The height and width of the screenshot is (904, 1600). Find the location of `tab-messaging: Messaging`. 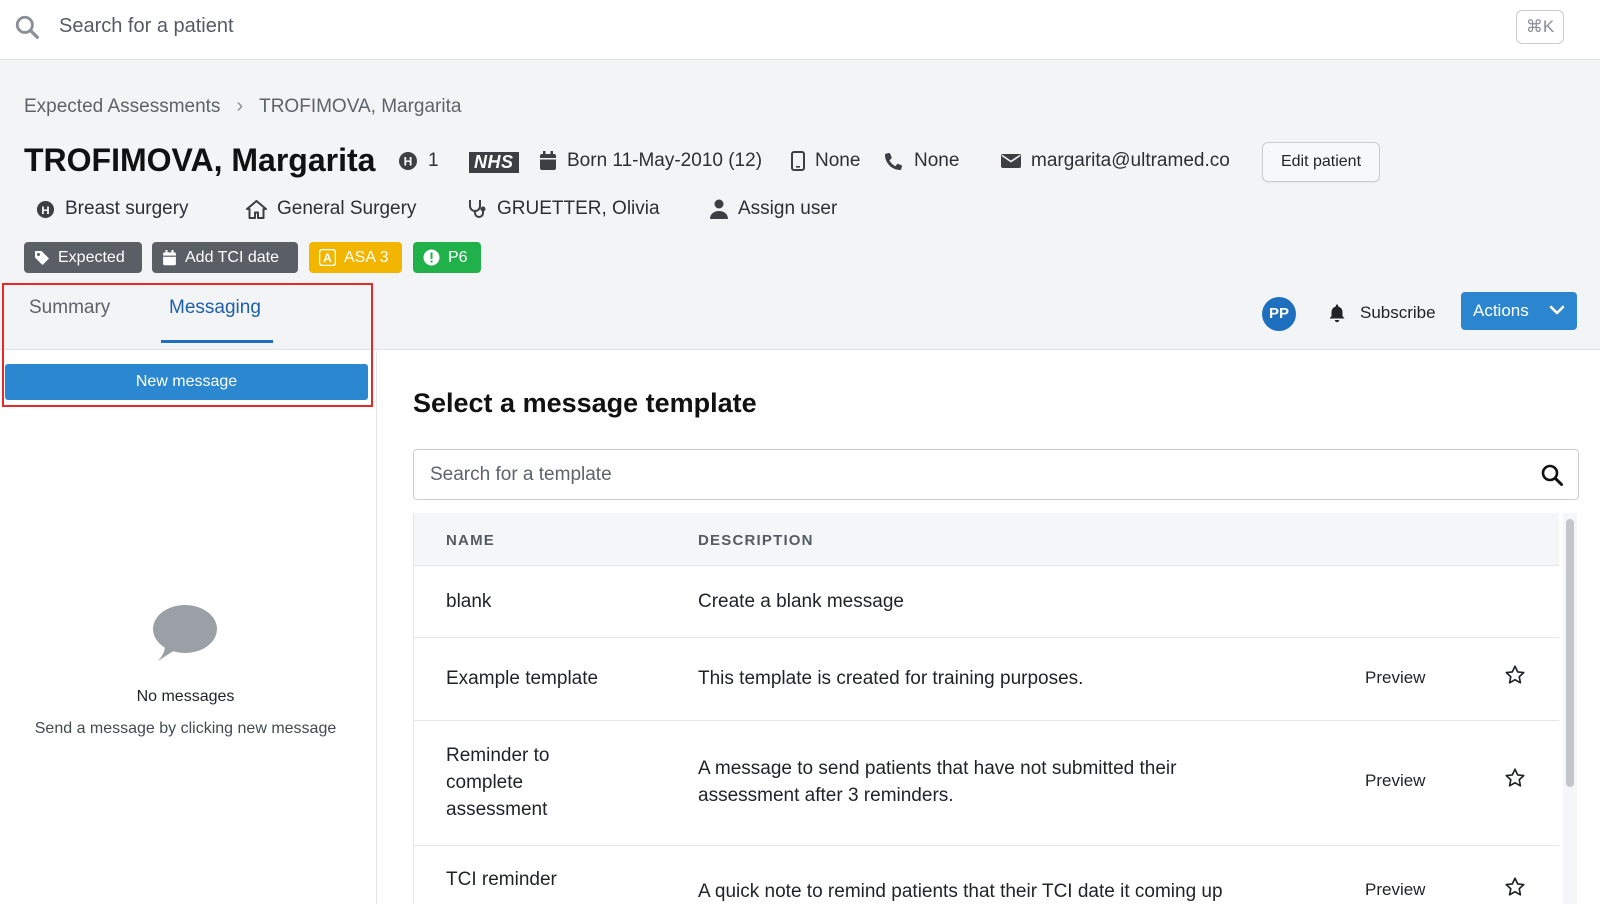

tab-messaging: Messaging is located at coordinates (215, 317).